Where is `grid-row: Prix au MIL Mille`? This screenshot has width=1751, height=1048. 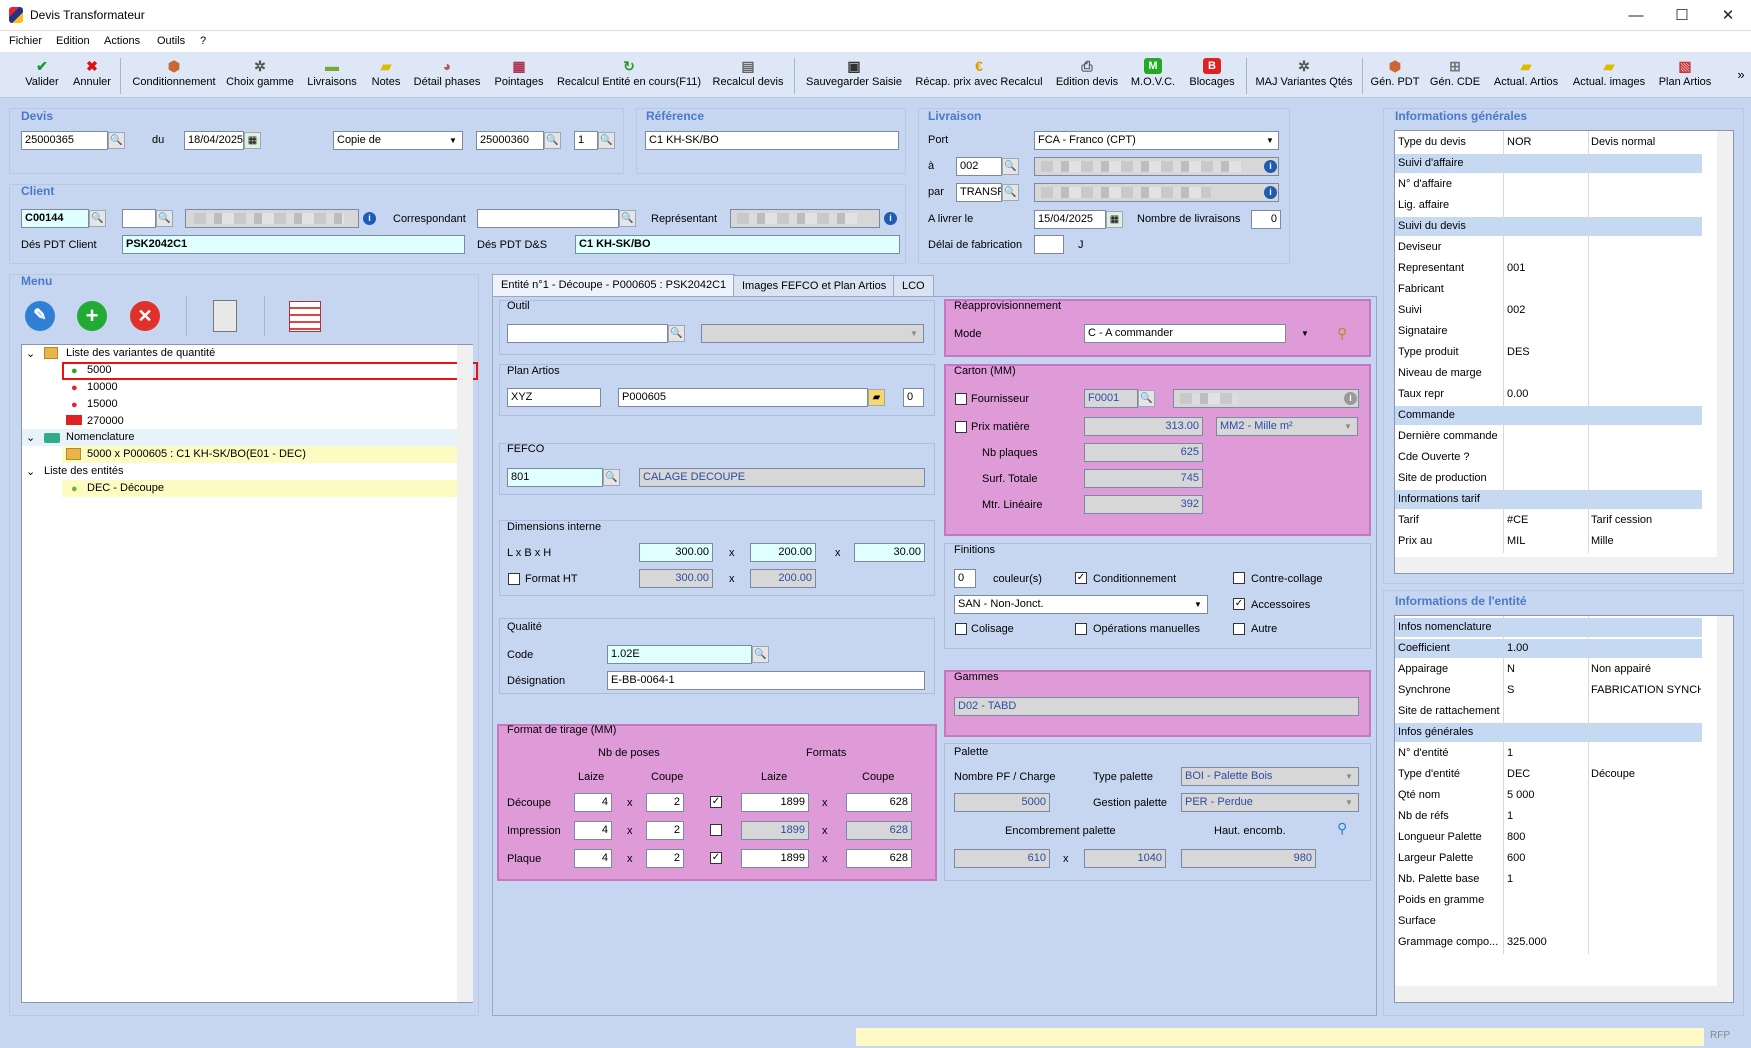
grid-row: Prix au MIL Mille is located at coordinates (1548, 541).